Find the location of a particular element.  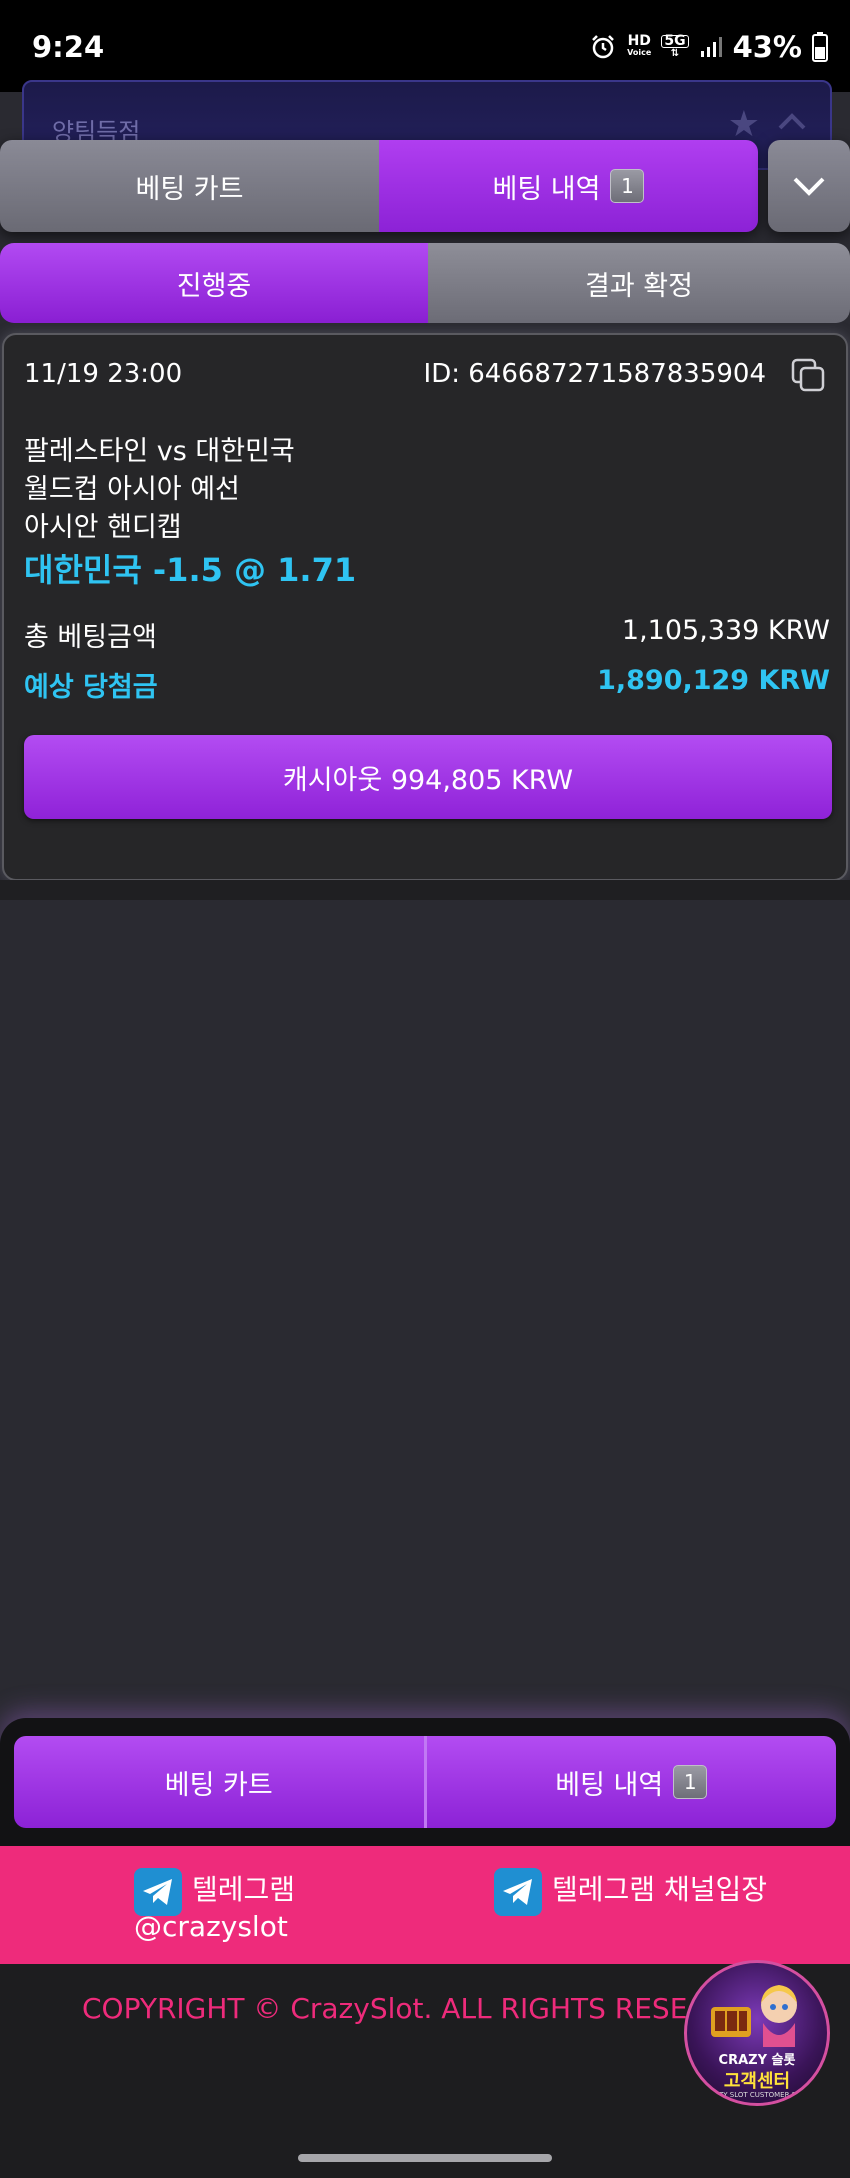

telegram-channel-label: 텔레그램 채널입장 is located at coordinates (659, 1889).